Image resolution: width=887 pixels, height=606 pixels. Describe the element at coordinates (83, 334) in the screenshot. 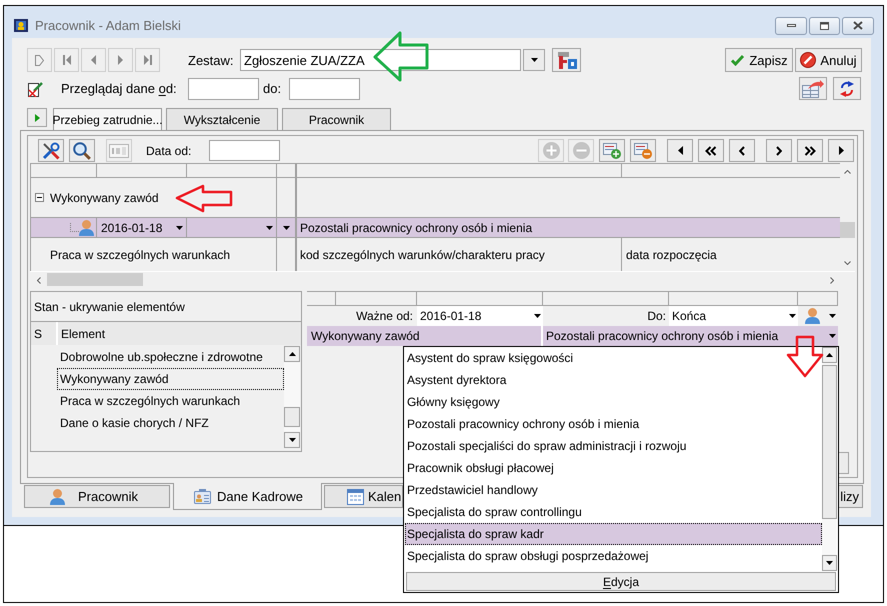

I see `column-header: Element` at that location.